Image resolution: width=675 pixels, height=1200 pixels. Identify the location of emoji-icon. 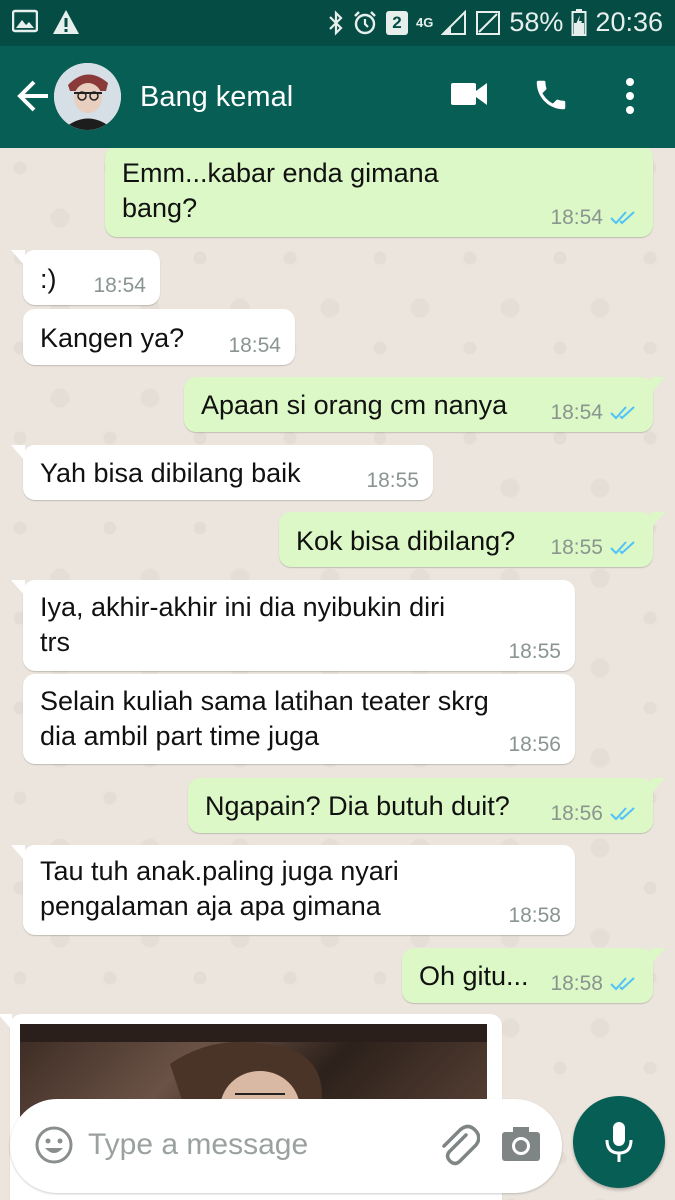
(54, 1145).